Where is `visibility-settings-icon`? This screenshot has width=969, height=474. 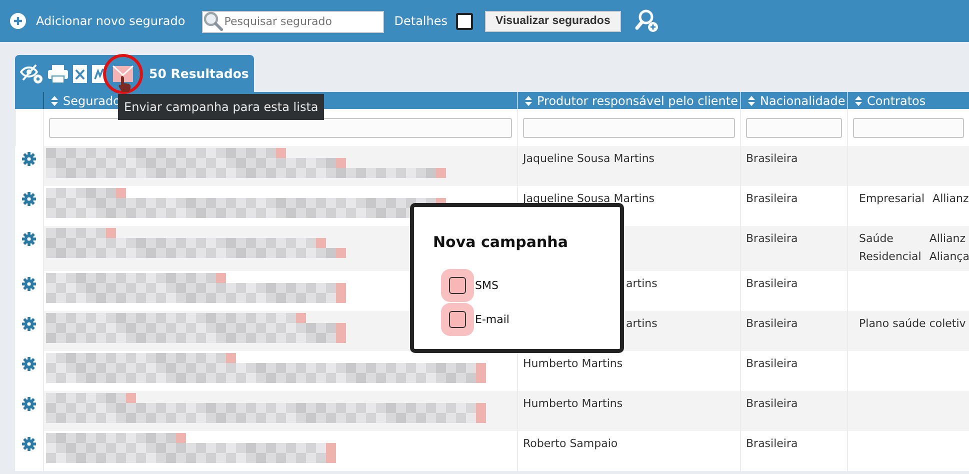
visibility-settings-icon is located at coordinates (32, 73).